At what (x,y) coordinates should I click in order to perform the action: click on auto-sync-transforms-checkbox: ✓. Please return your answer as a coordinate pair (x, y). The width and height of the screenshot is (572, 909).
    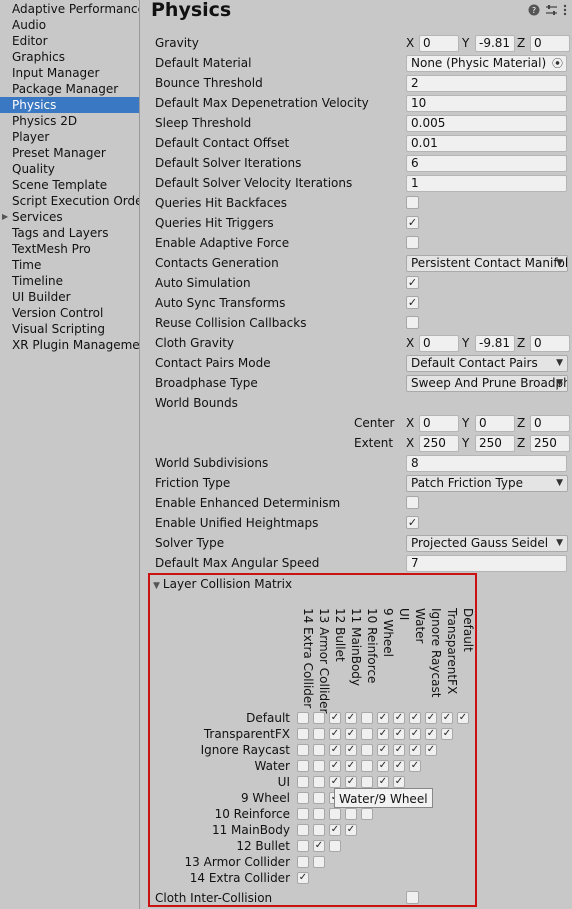
    Looking at the image, I should click on (412, 302).